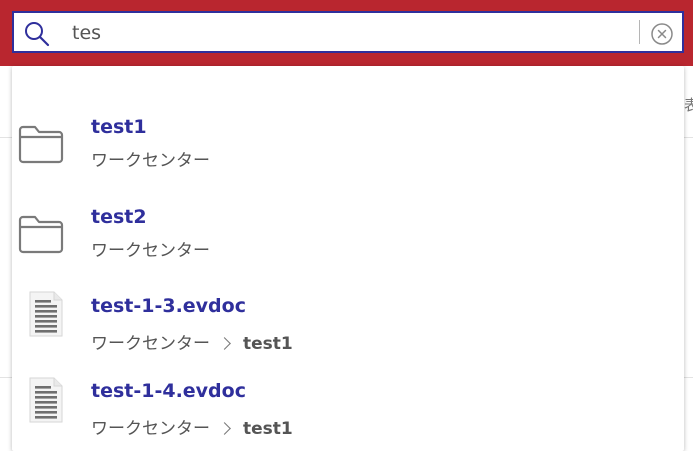  I want to click on result-title: test2, so click(119, 217).